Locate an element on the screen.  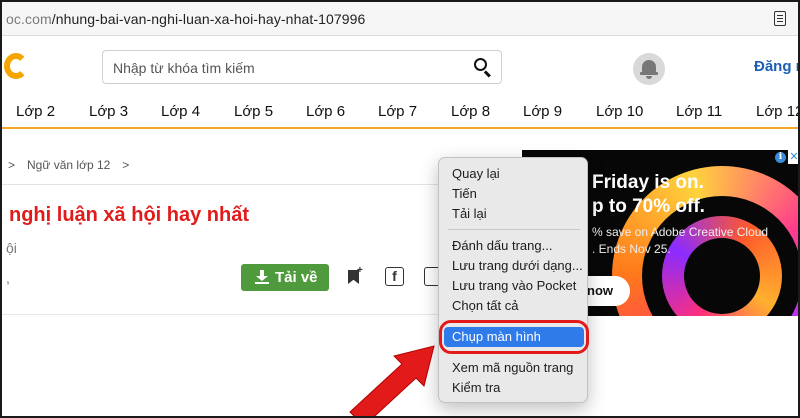
menu-item-back: Quay lại is located at coordinates (476, 173).